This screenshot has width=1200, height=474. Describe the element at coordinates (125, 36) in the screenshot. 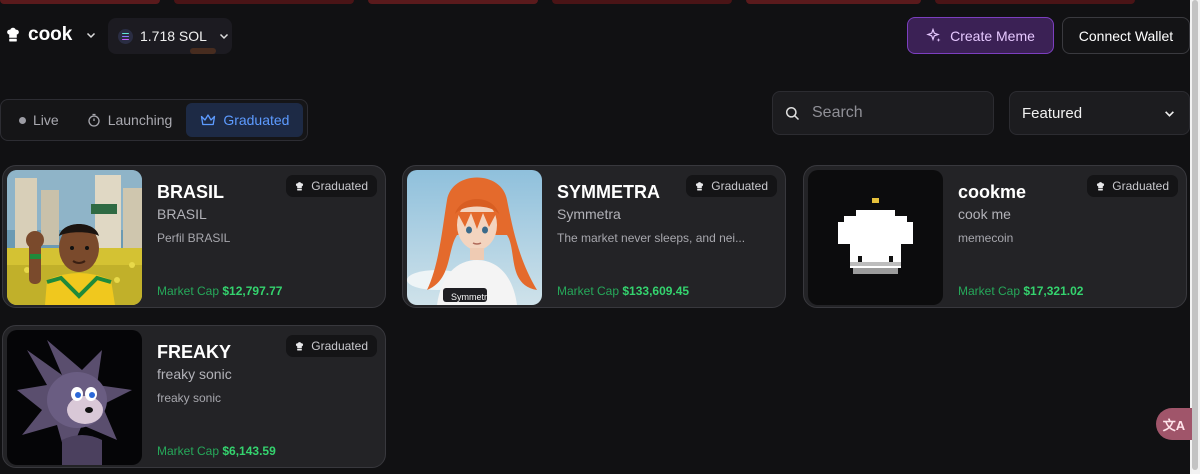

I see `solana-icon` at that location.